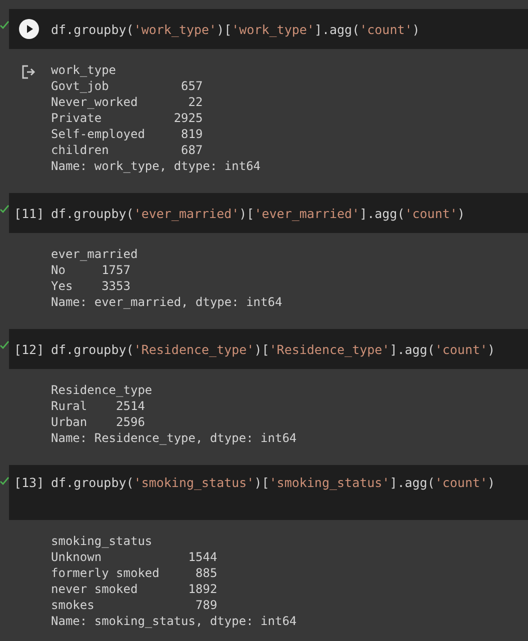 This screenshot has width=528, height=641. Describe the element at coordinates (29, 482) in the screenshot. I see `execution-count: [13]` at that location.